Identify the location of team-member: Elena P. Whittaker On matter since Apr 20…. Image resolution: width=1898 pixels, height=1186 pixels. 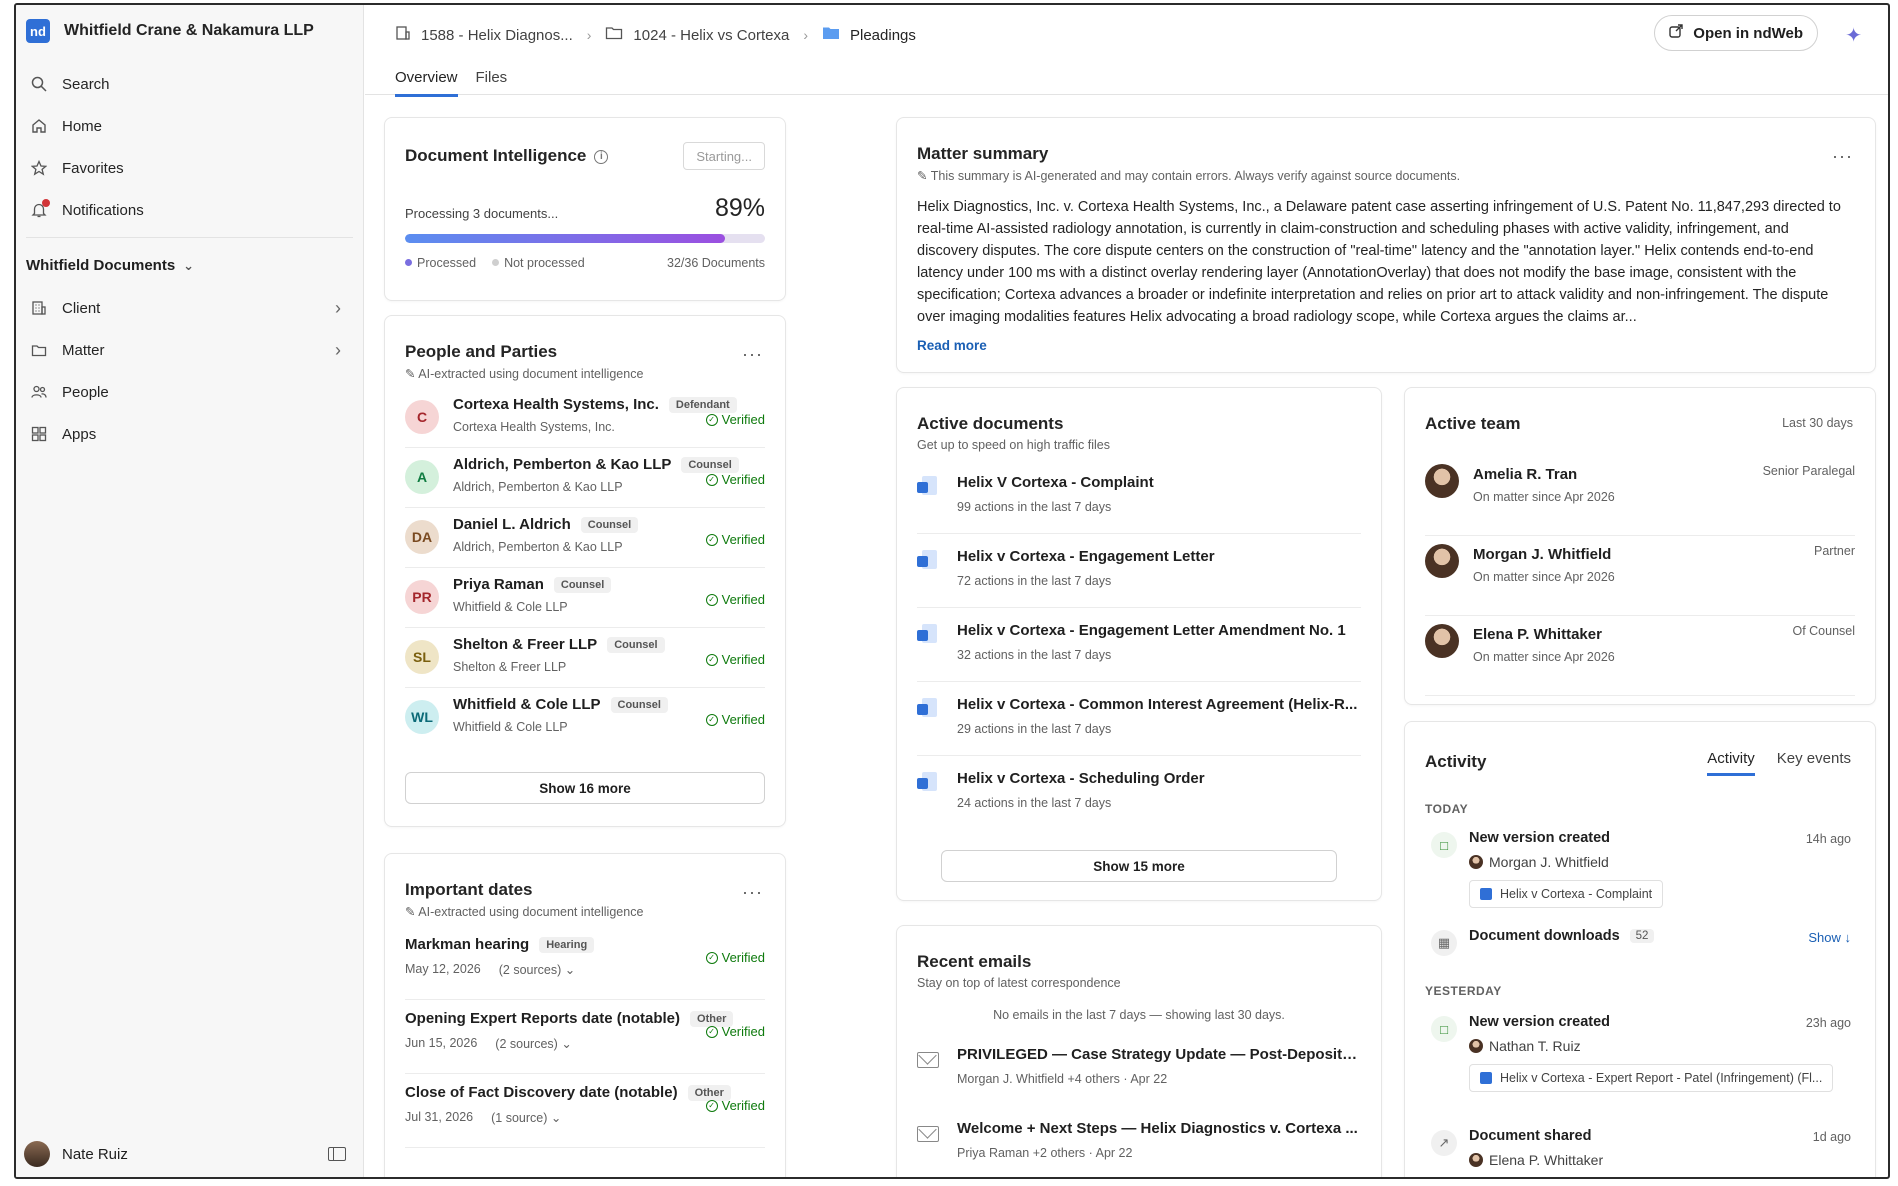
(1640, 656).